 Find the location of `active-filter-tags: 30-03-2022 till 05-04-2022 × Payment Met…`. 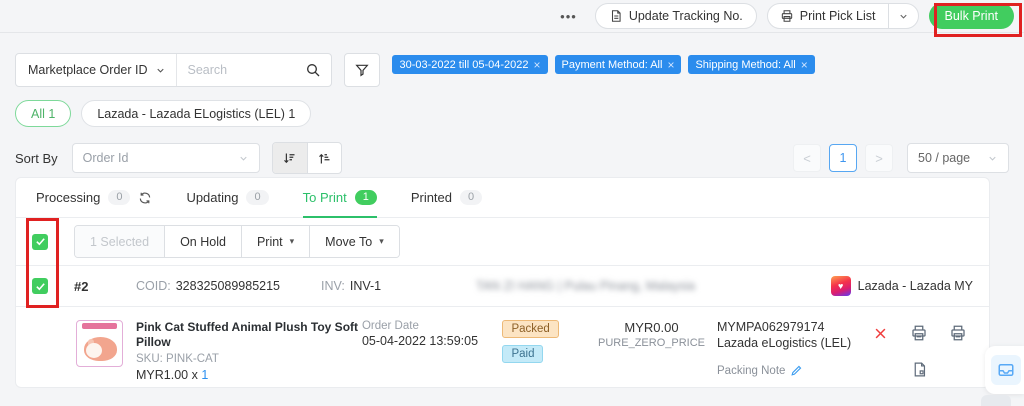

active-filter-tags: 30-03-2022 till 05-04-2022 × Payment Met… is located at coordinates (603, 64).